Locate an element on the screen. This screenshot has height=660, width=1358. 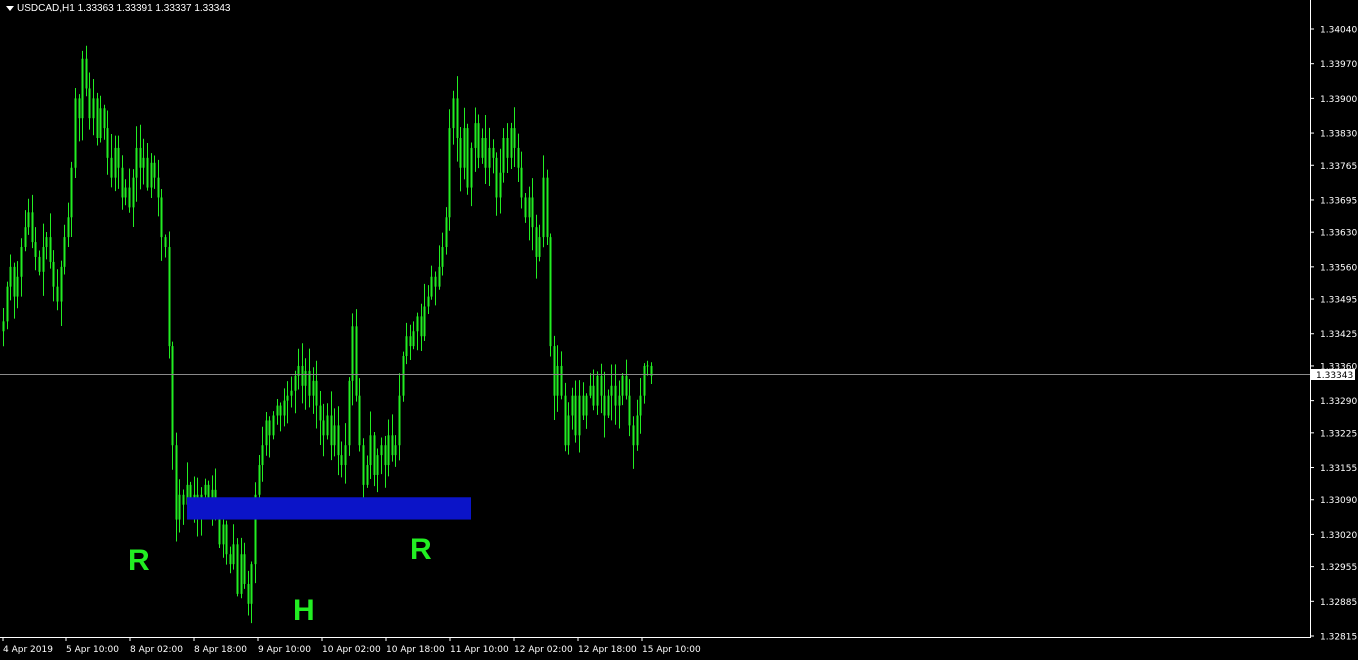
price-tick-label: 1.33225 is located at coordinates (1338, 434).